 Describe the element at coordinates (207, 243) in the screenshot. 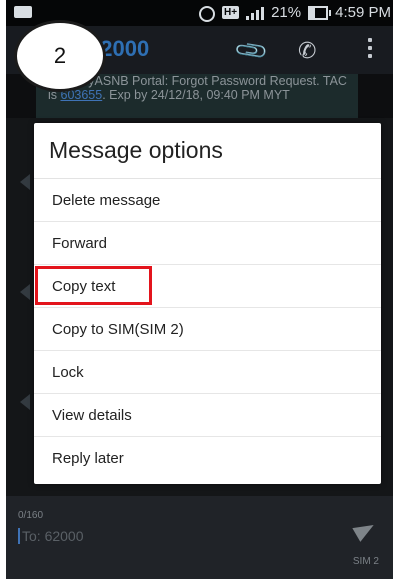

I see `option-forward: Forward` at that location.